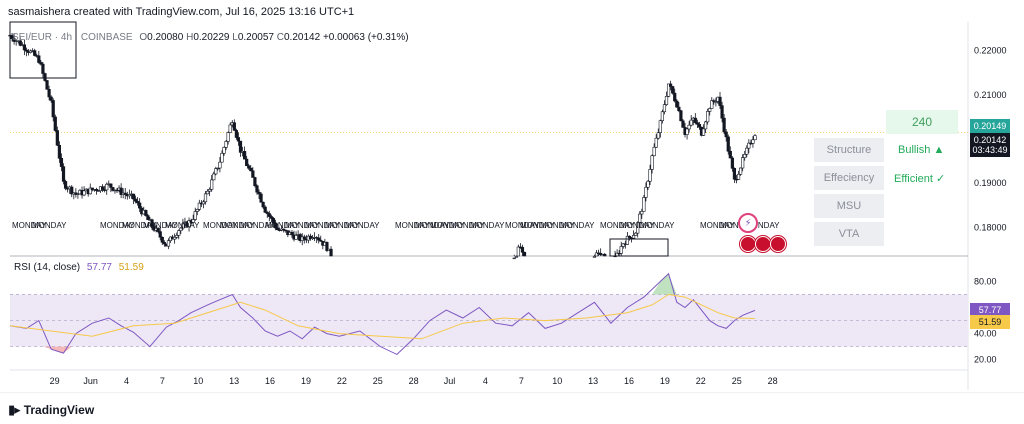  I want to click on rsi-band, so click(489, 320).